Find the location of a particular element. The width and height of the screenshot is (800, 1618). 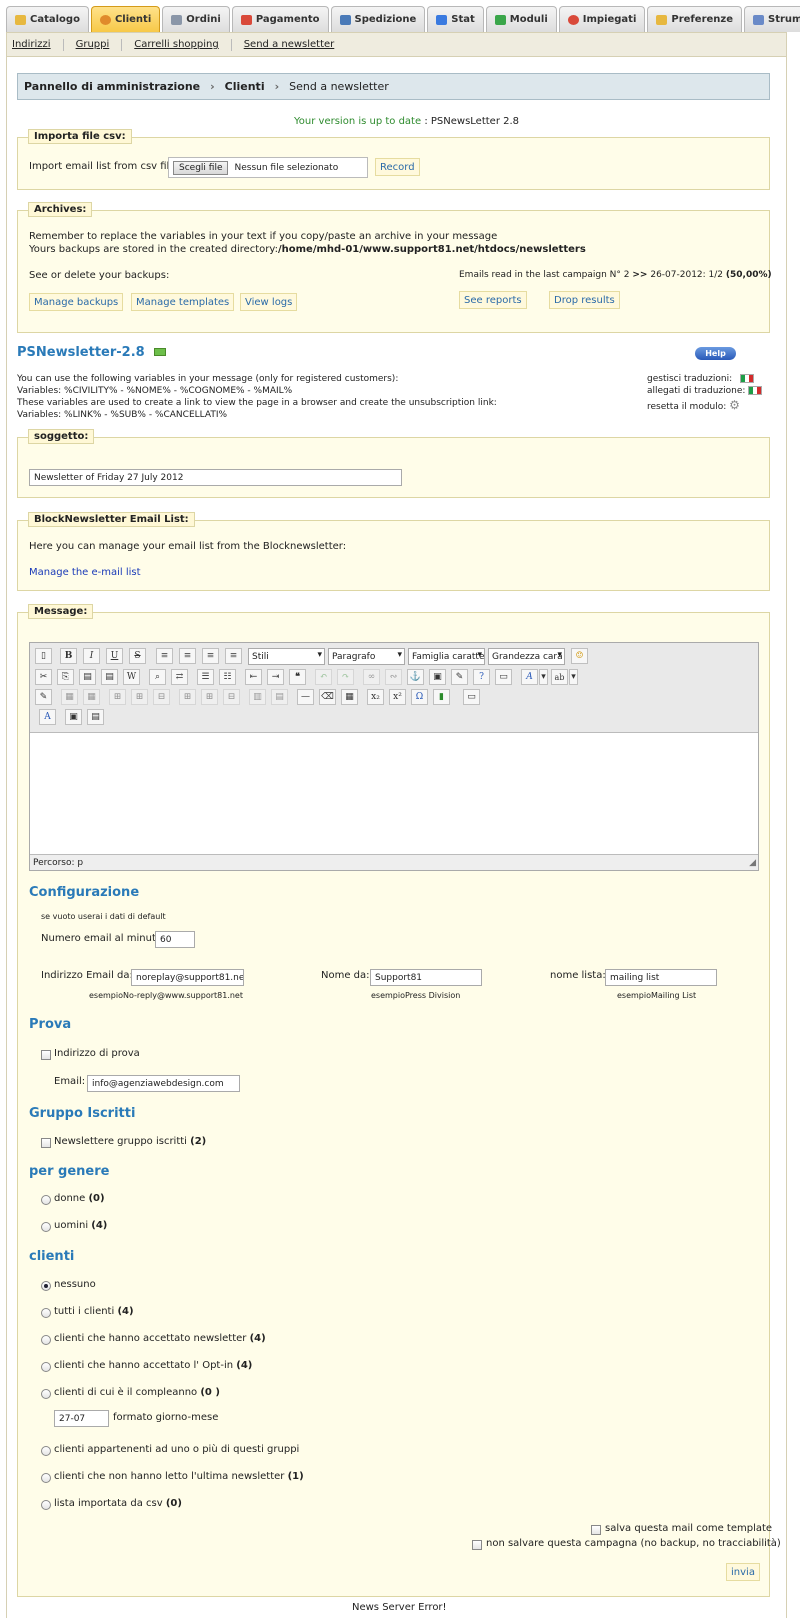

save-template-checkbox is located at coordinates (596, 1530).